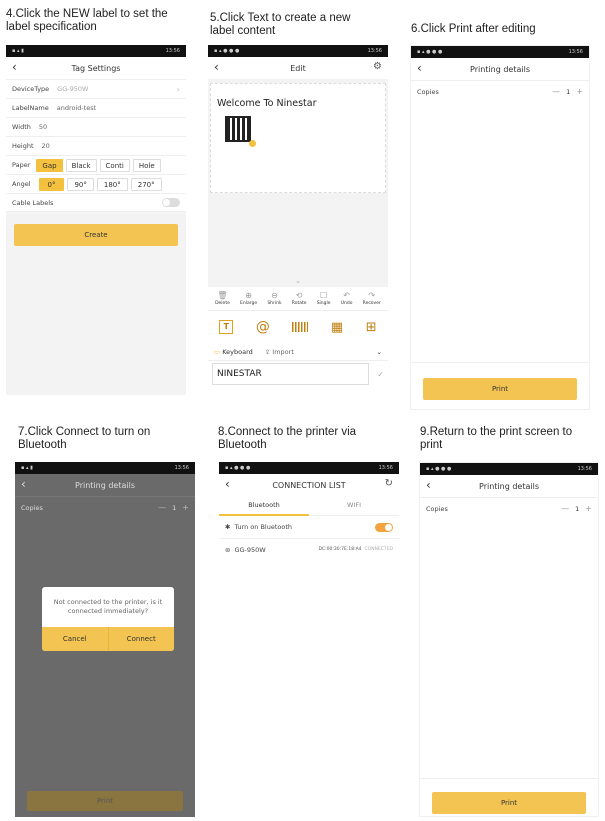 The height and width of the screenshot is (821, 605). I want to click on chevron-down-icon: ⌄, so click(379, 352).